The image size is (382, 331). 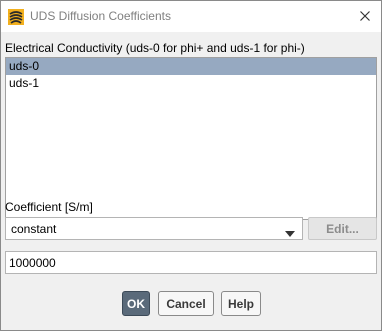 I want to click on close-button, so click(x=365, y=17).